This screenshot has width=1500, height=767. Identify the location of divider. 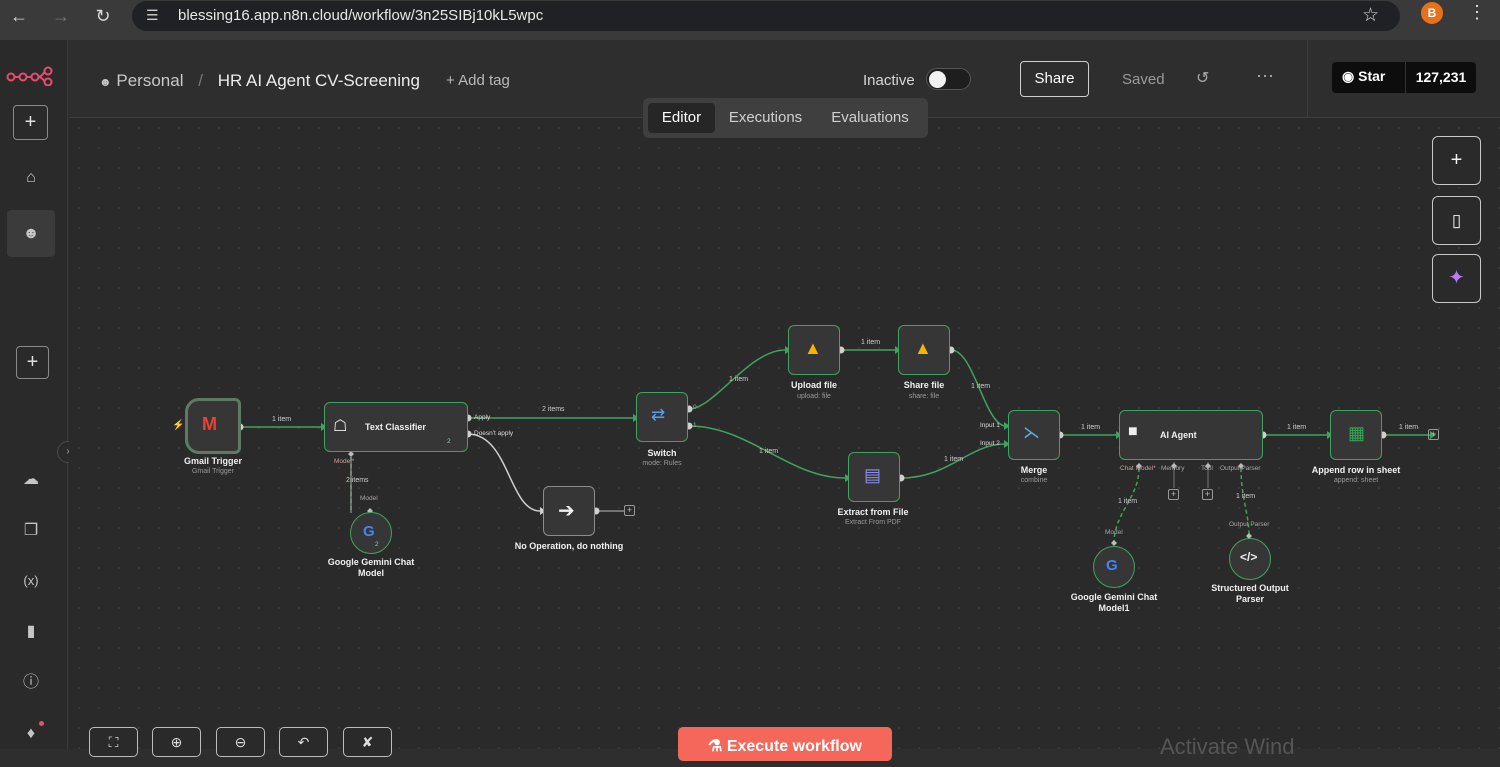
(1307, 79).